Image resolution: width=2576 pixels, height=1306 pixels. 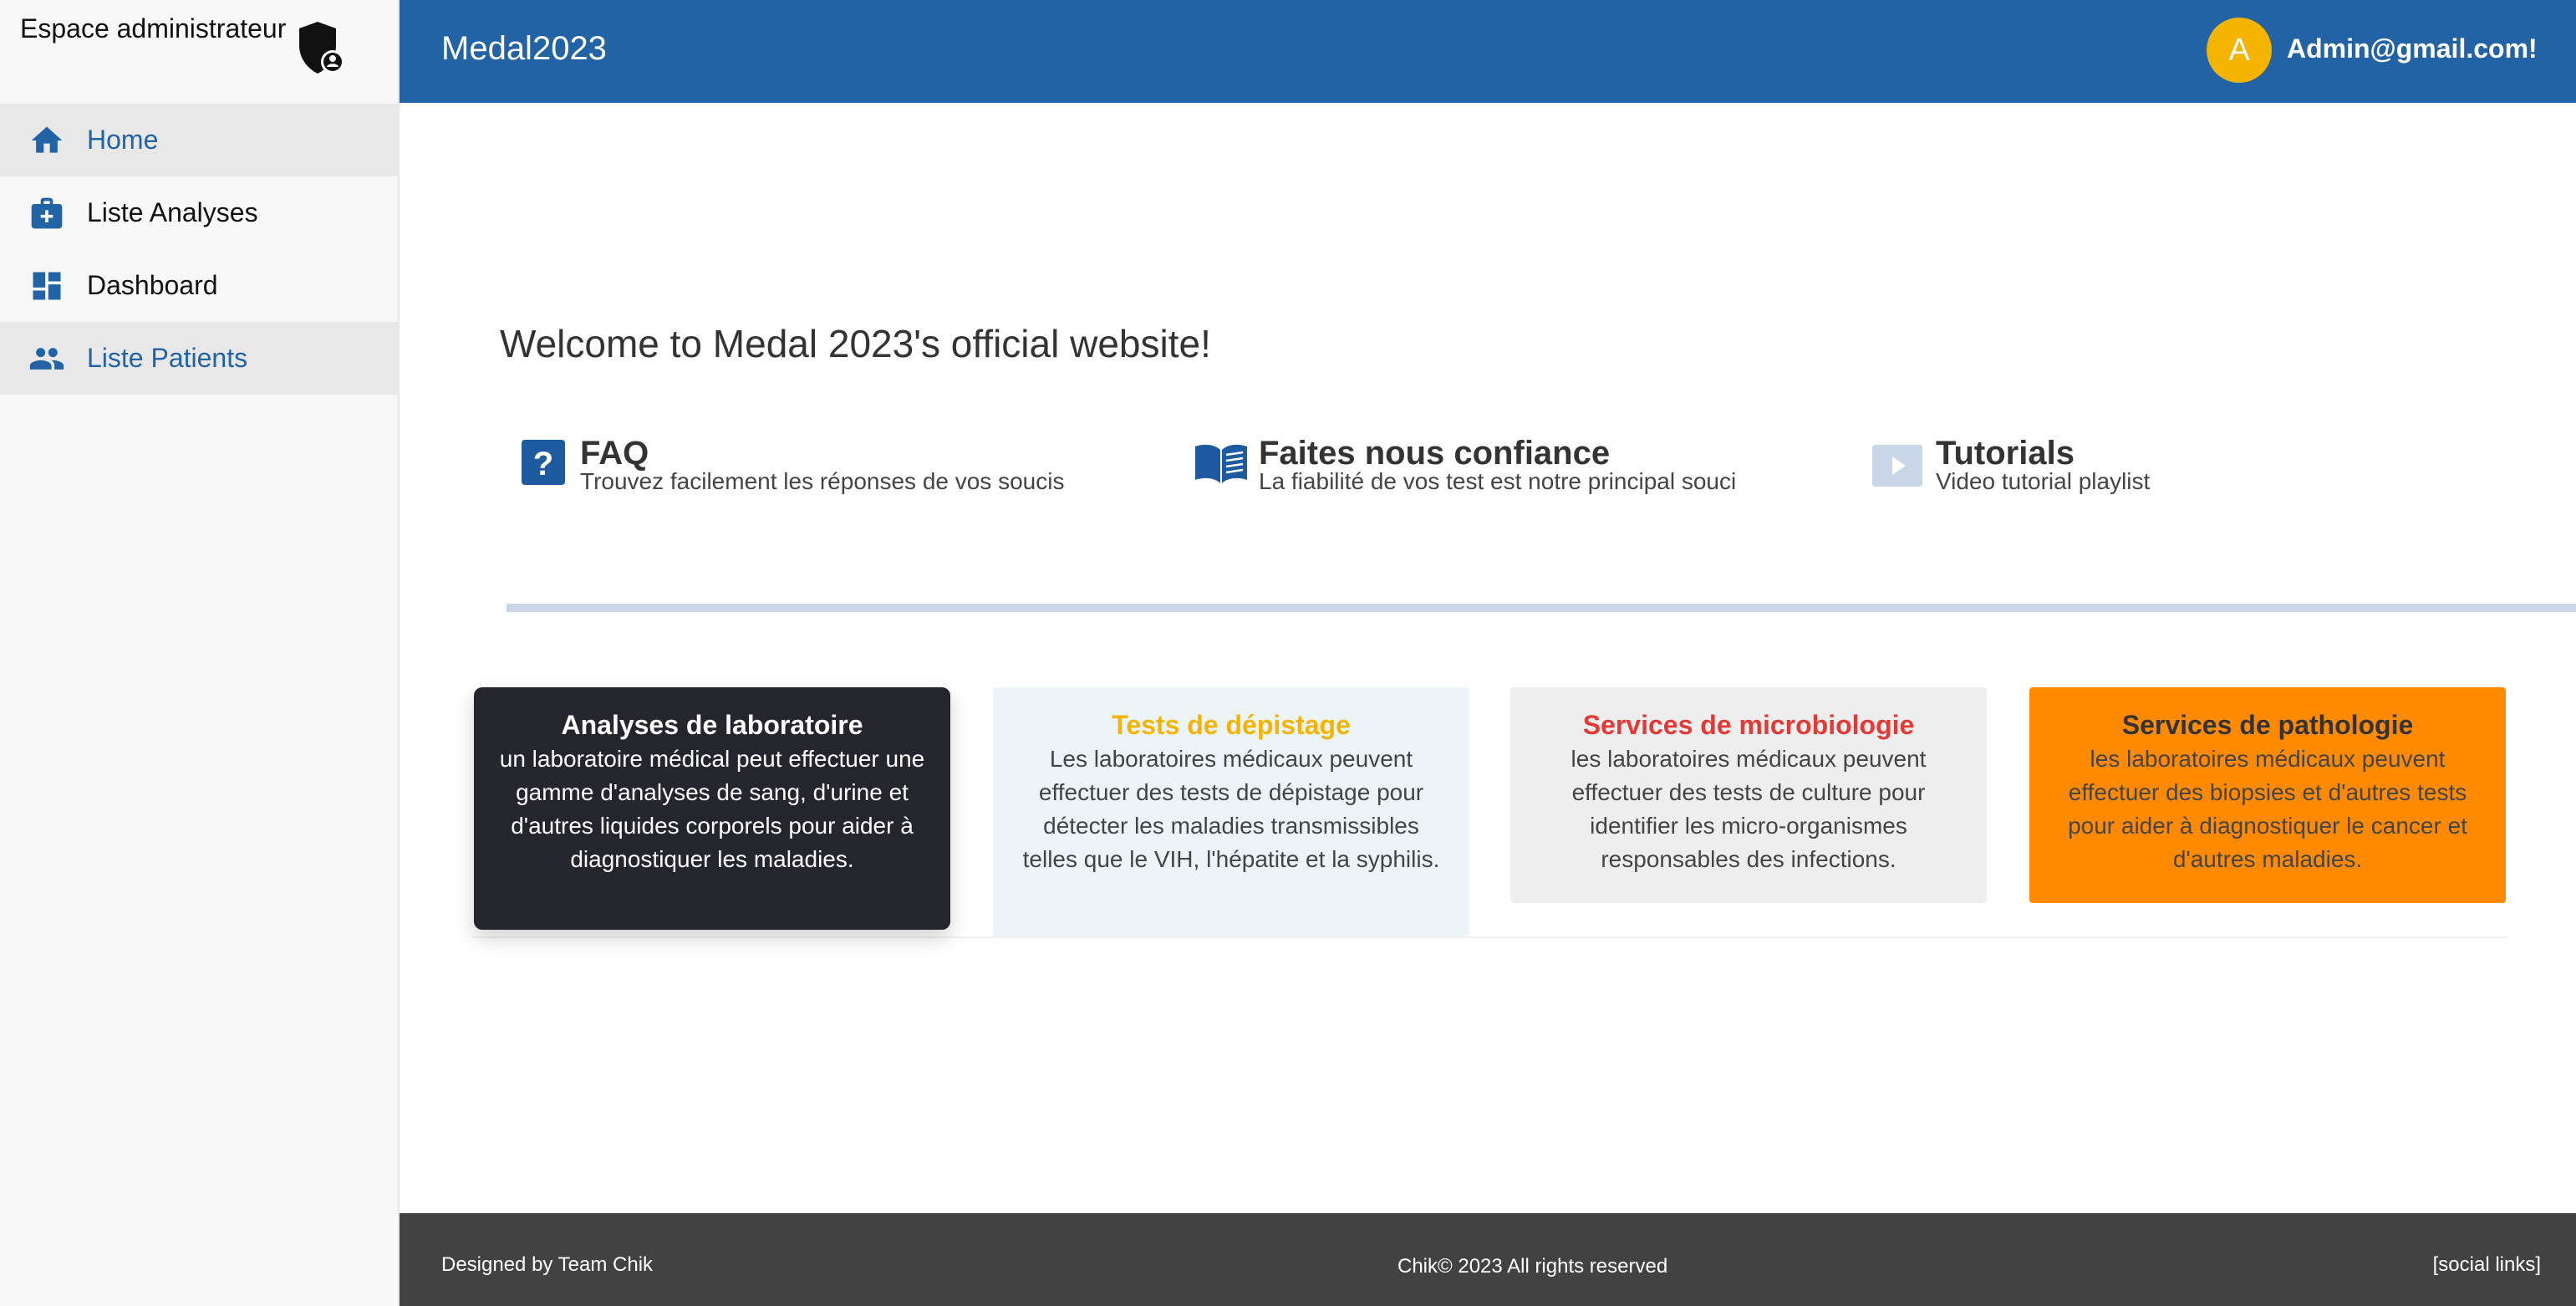 What do you see at coordinates (614, 453) in the screenshot?
I see `feature-title: FAQ` at bounding box center [614, 453].